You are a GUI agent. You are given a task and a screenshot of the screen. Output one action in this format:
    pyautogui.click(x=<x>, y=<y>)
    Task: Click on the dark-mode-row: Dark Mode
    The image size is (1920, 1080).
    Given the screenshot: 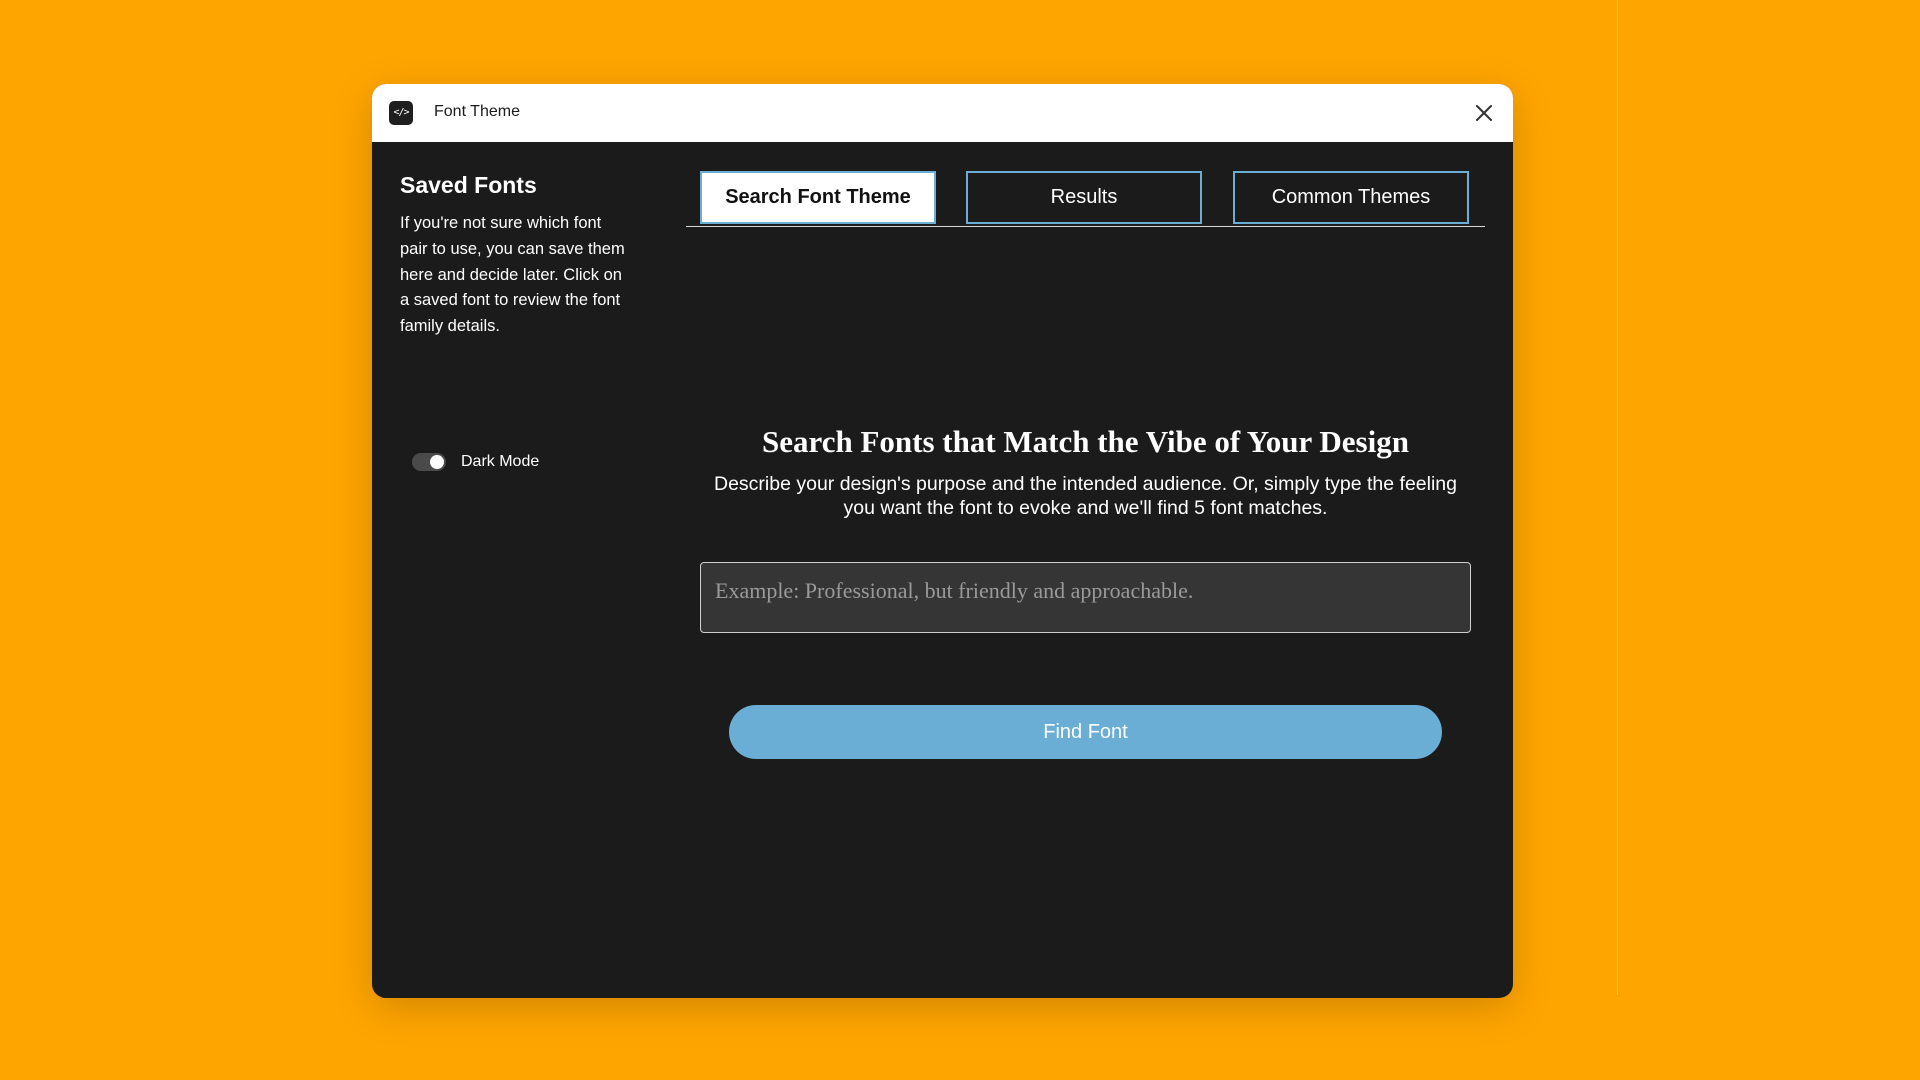 What is the action you would take?
    pyautogui.click(x=475, y=462)
    